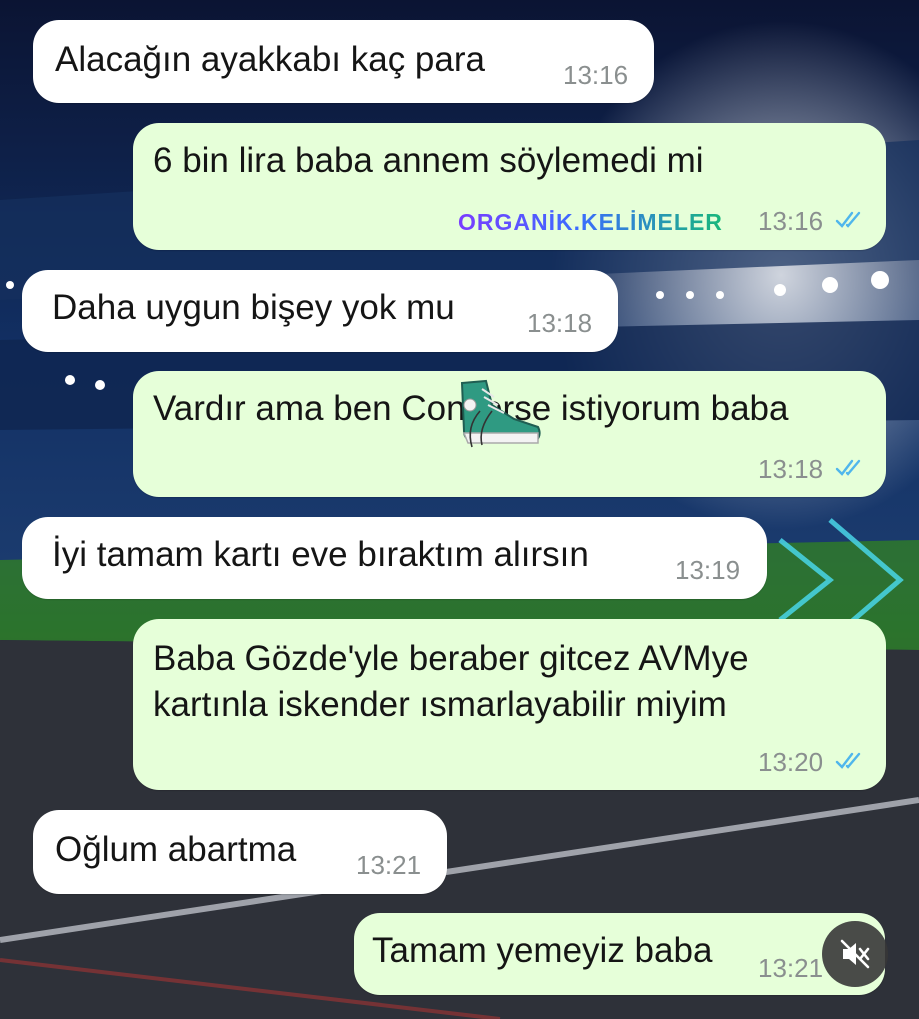 This screenshot has height=1019, width=919. I want to click on mute-toggle-button, so click(855, 954).